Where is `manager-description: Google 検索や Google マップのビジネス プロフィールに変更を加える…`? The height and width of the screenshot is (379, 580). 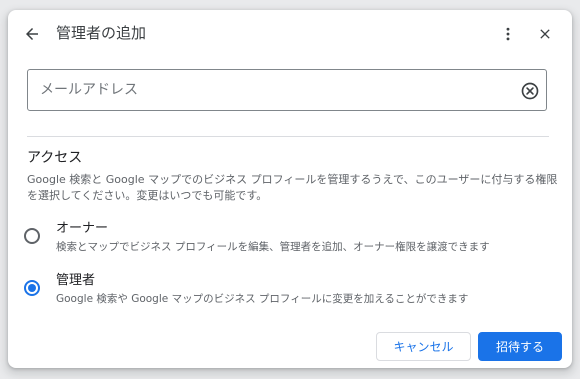 manager-description: Google 検索や Google マップのビジネス プロフィールに変更を加える… is located at coordinates (262, 299).